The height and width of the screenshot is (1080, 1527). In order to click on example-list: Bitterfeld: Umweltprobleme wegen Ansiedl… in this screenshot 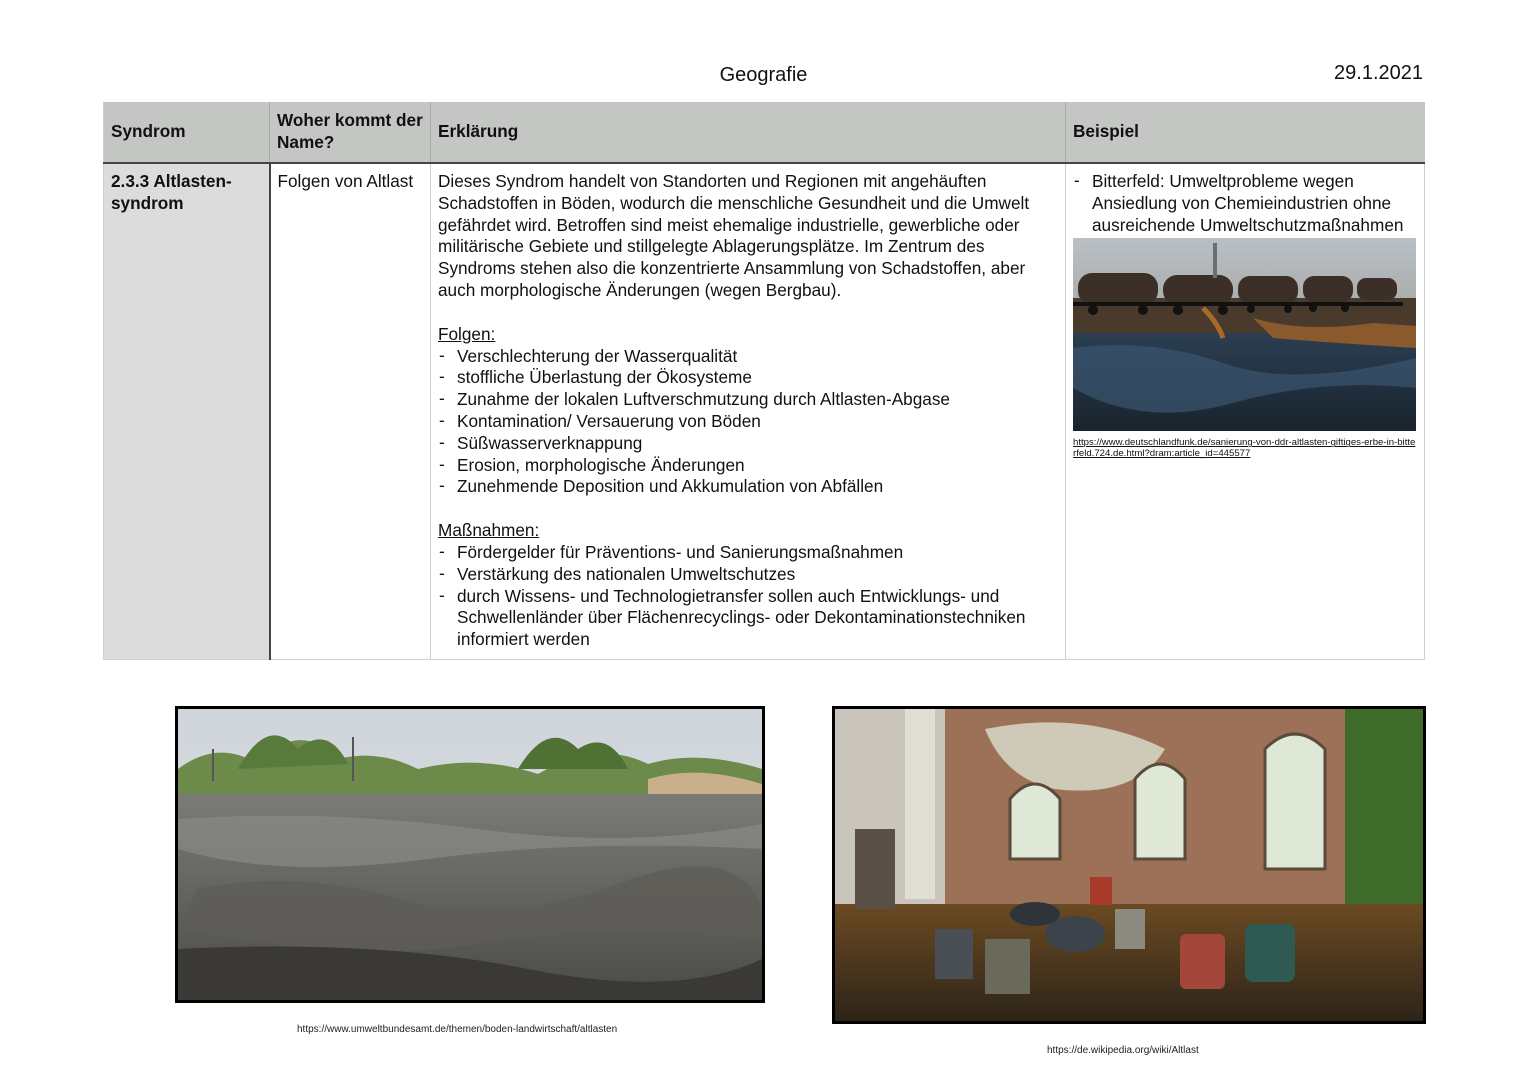, I will do `click(1245, 203)`.